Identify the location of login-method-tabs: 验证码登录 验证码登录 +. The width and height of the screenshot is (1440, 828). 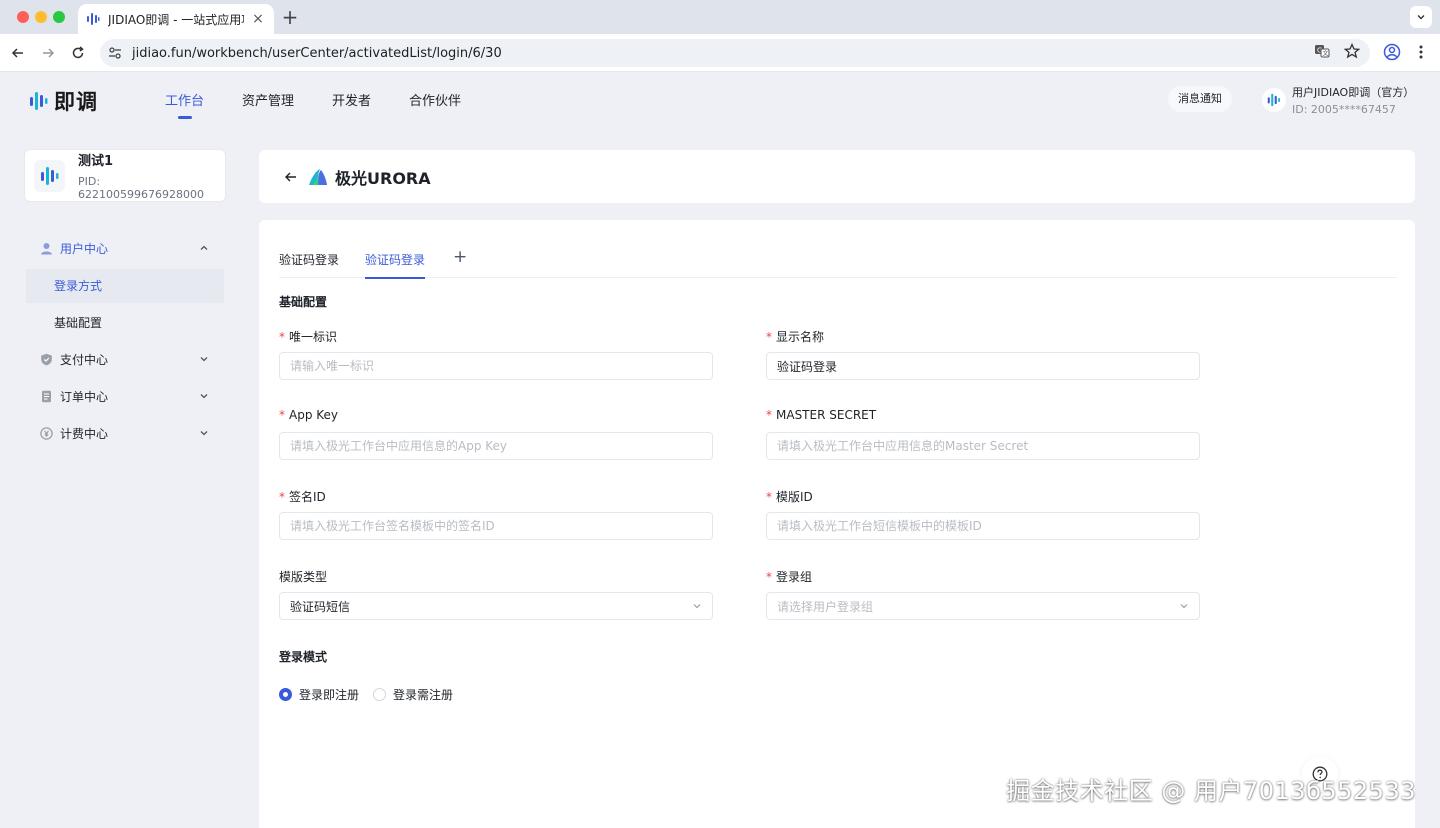
(838, 263).